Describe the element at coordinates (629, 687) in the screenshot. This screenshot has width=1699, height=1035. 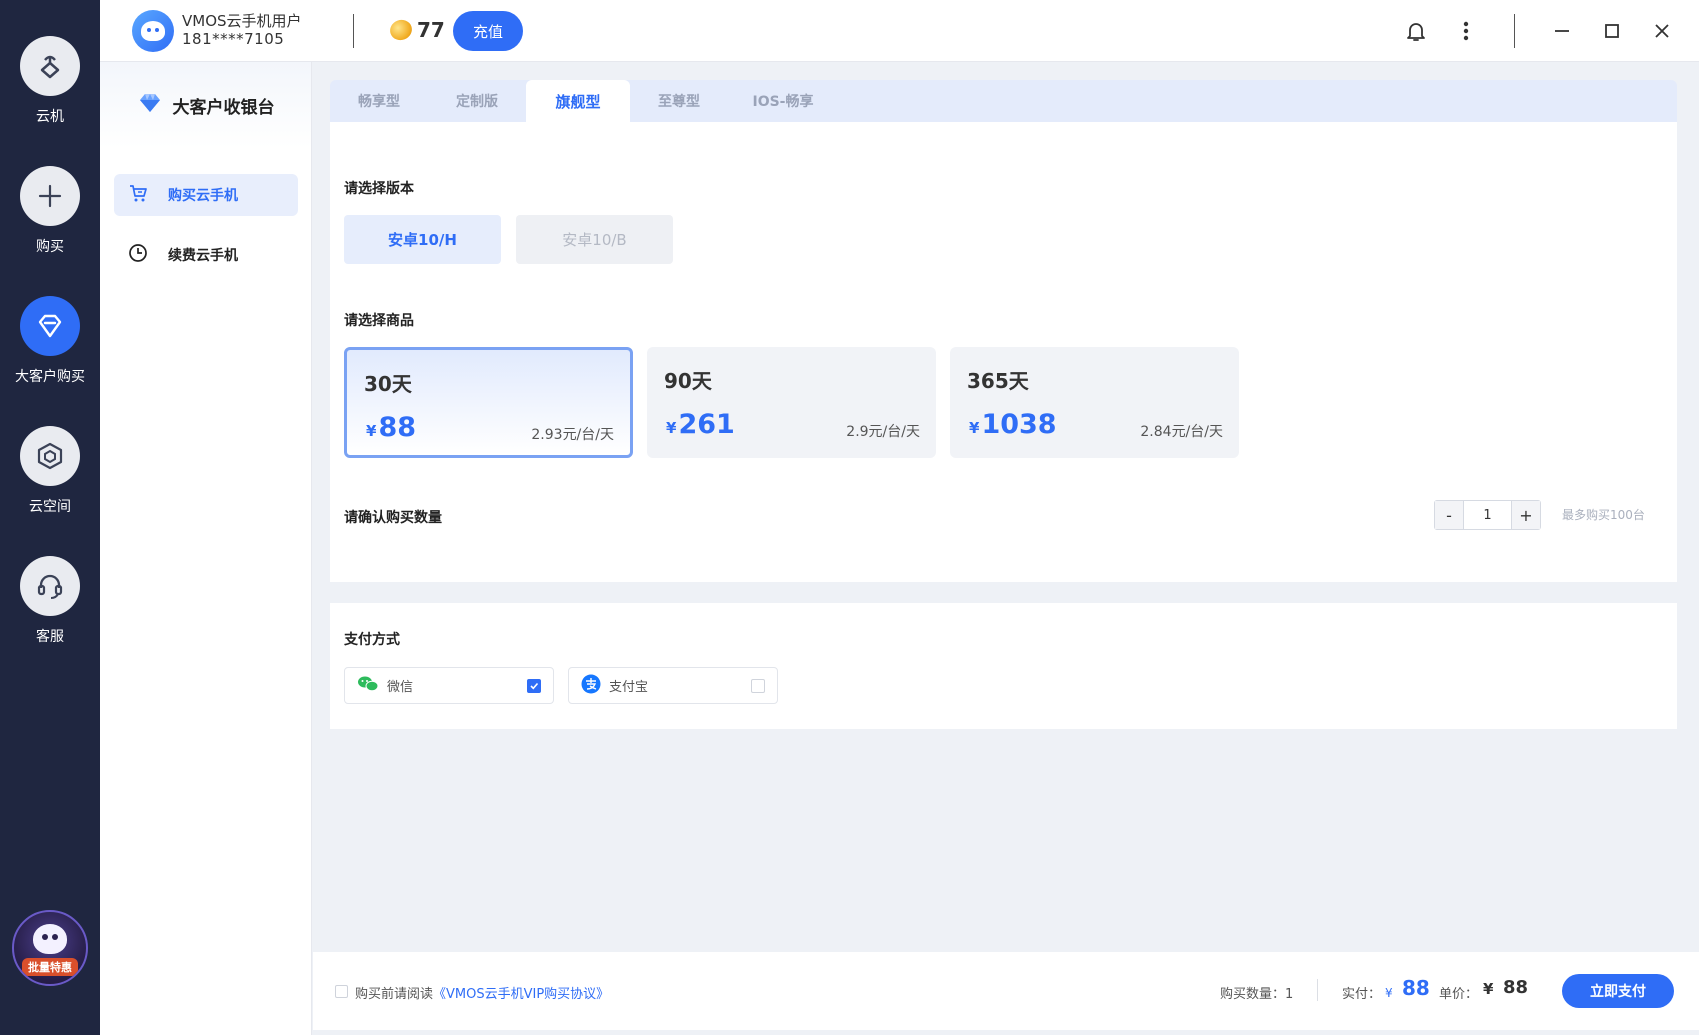
I see `payment-name: 支付宝` at that location.